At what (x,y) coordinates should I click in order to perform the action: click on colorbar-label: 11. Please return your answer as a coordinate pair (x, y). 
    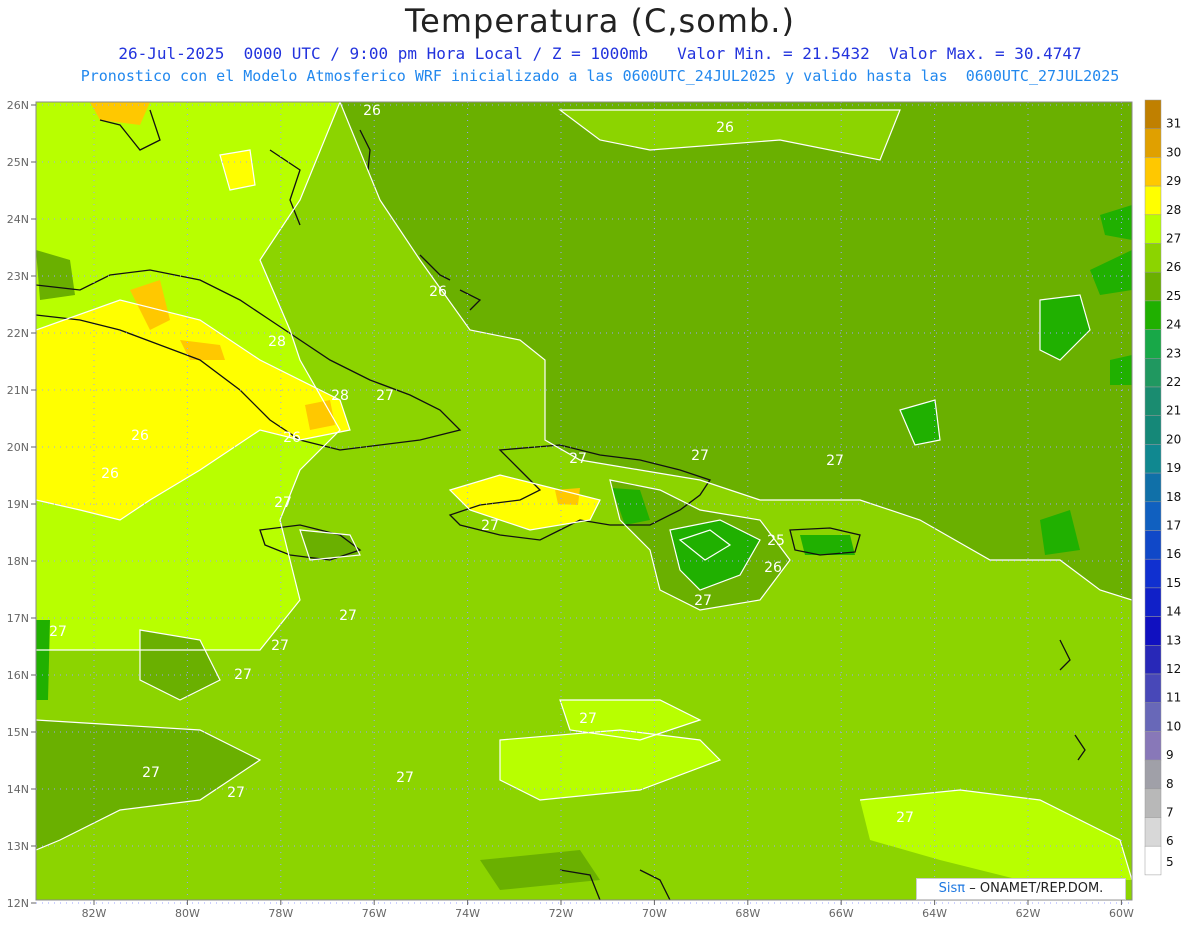
    Looking at the image, I should click on (1173, 698).